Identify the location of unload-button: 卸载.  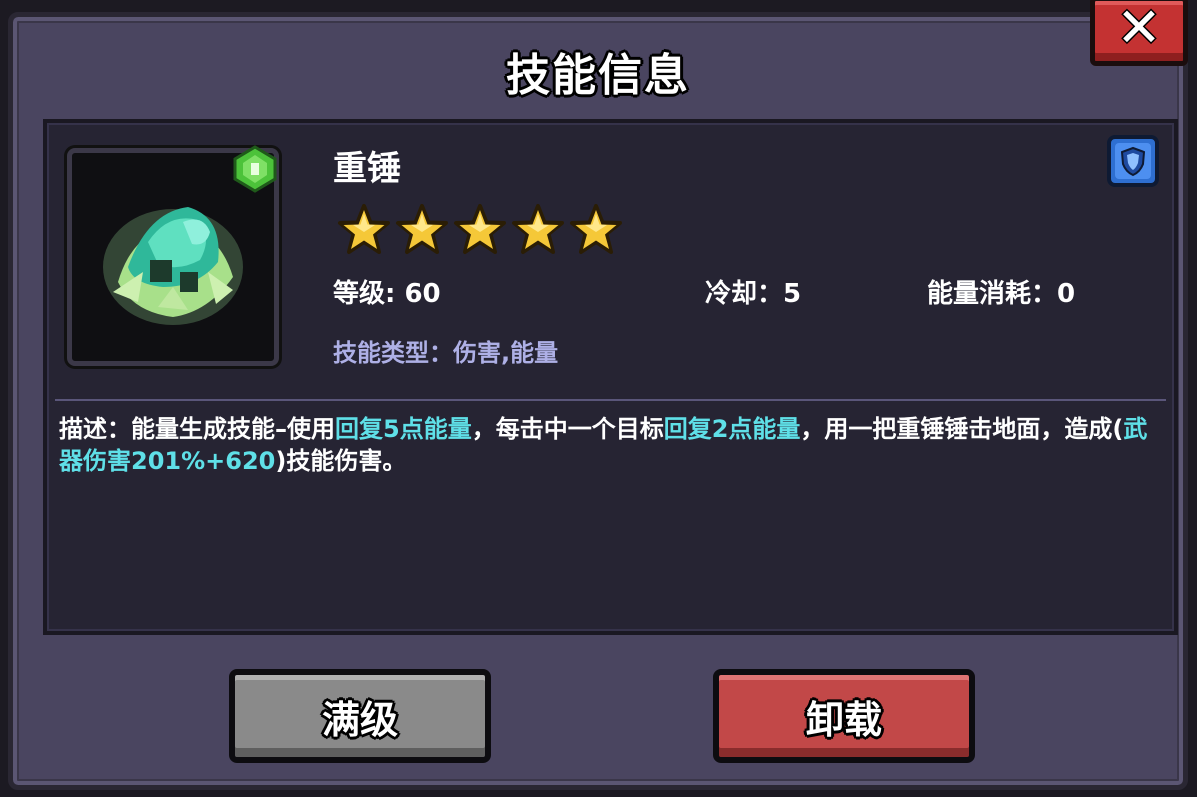
(844, 716).